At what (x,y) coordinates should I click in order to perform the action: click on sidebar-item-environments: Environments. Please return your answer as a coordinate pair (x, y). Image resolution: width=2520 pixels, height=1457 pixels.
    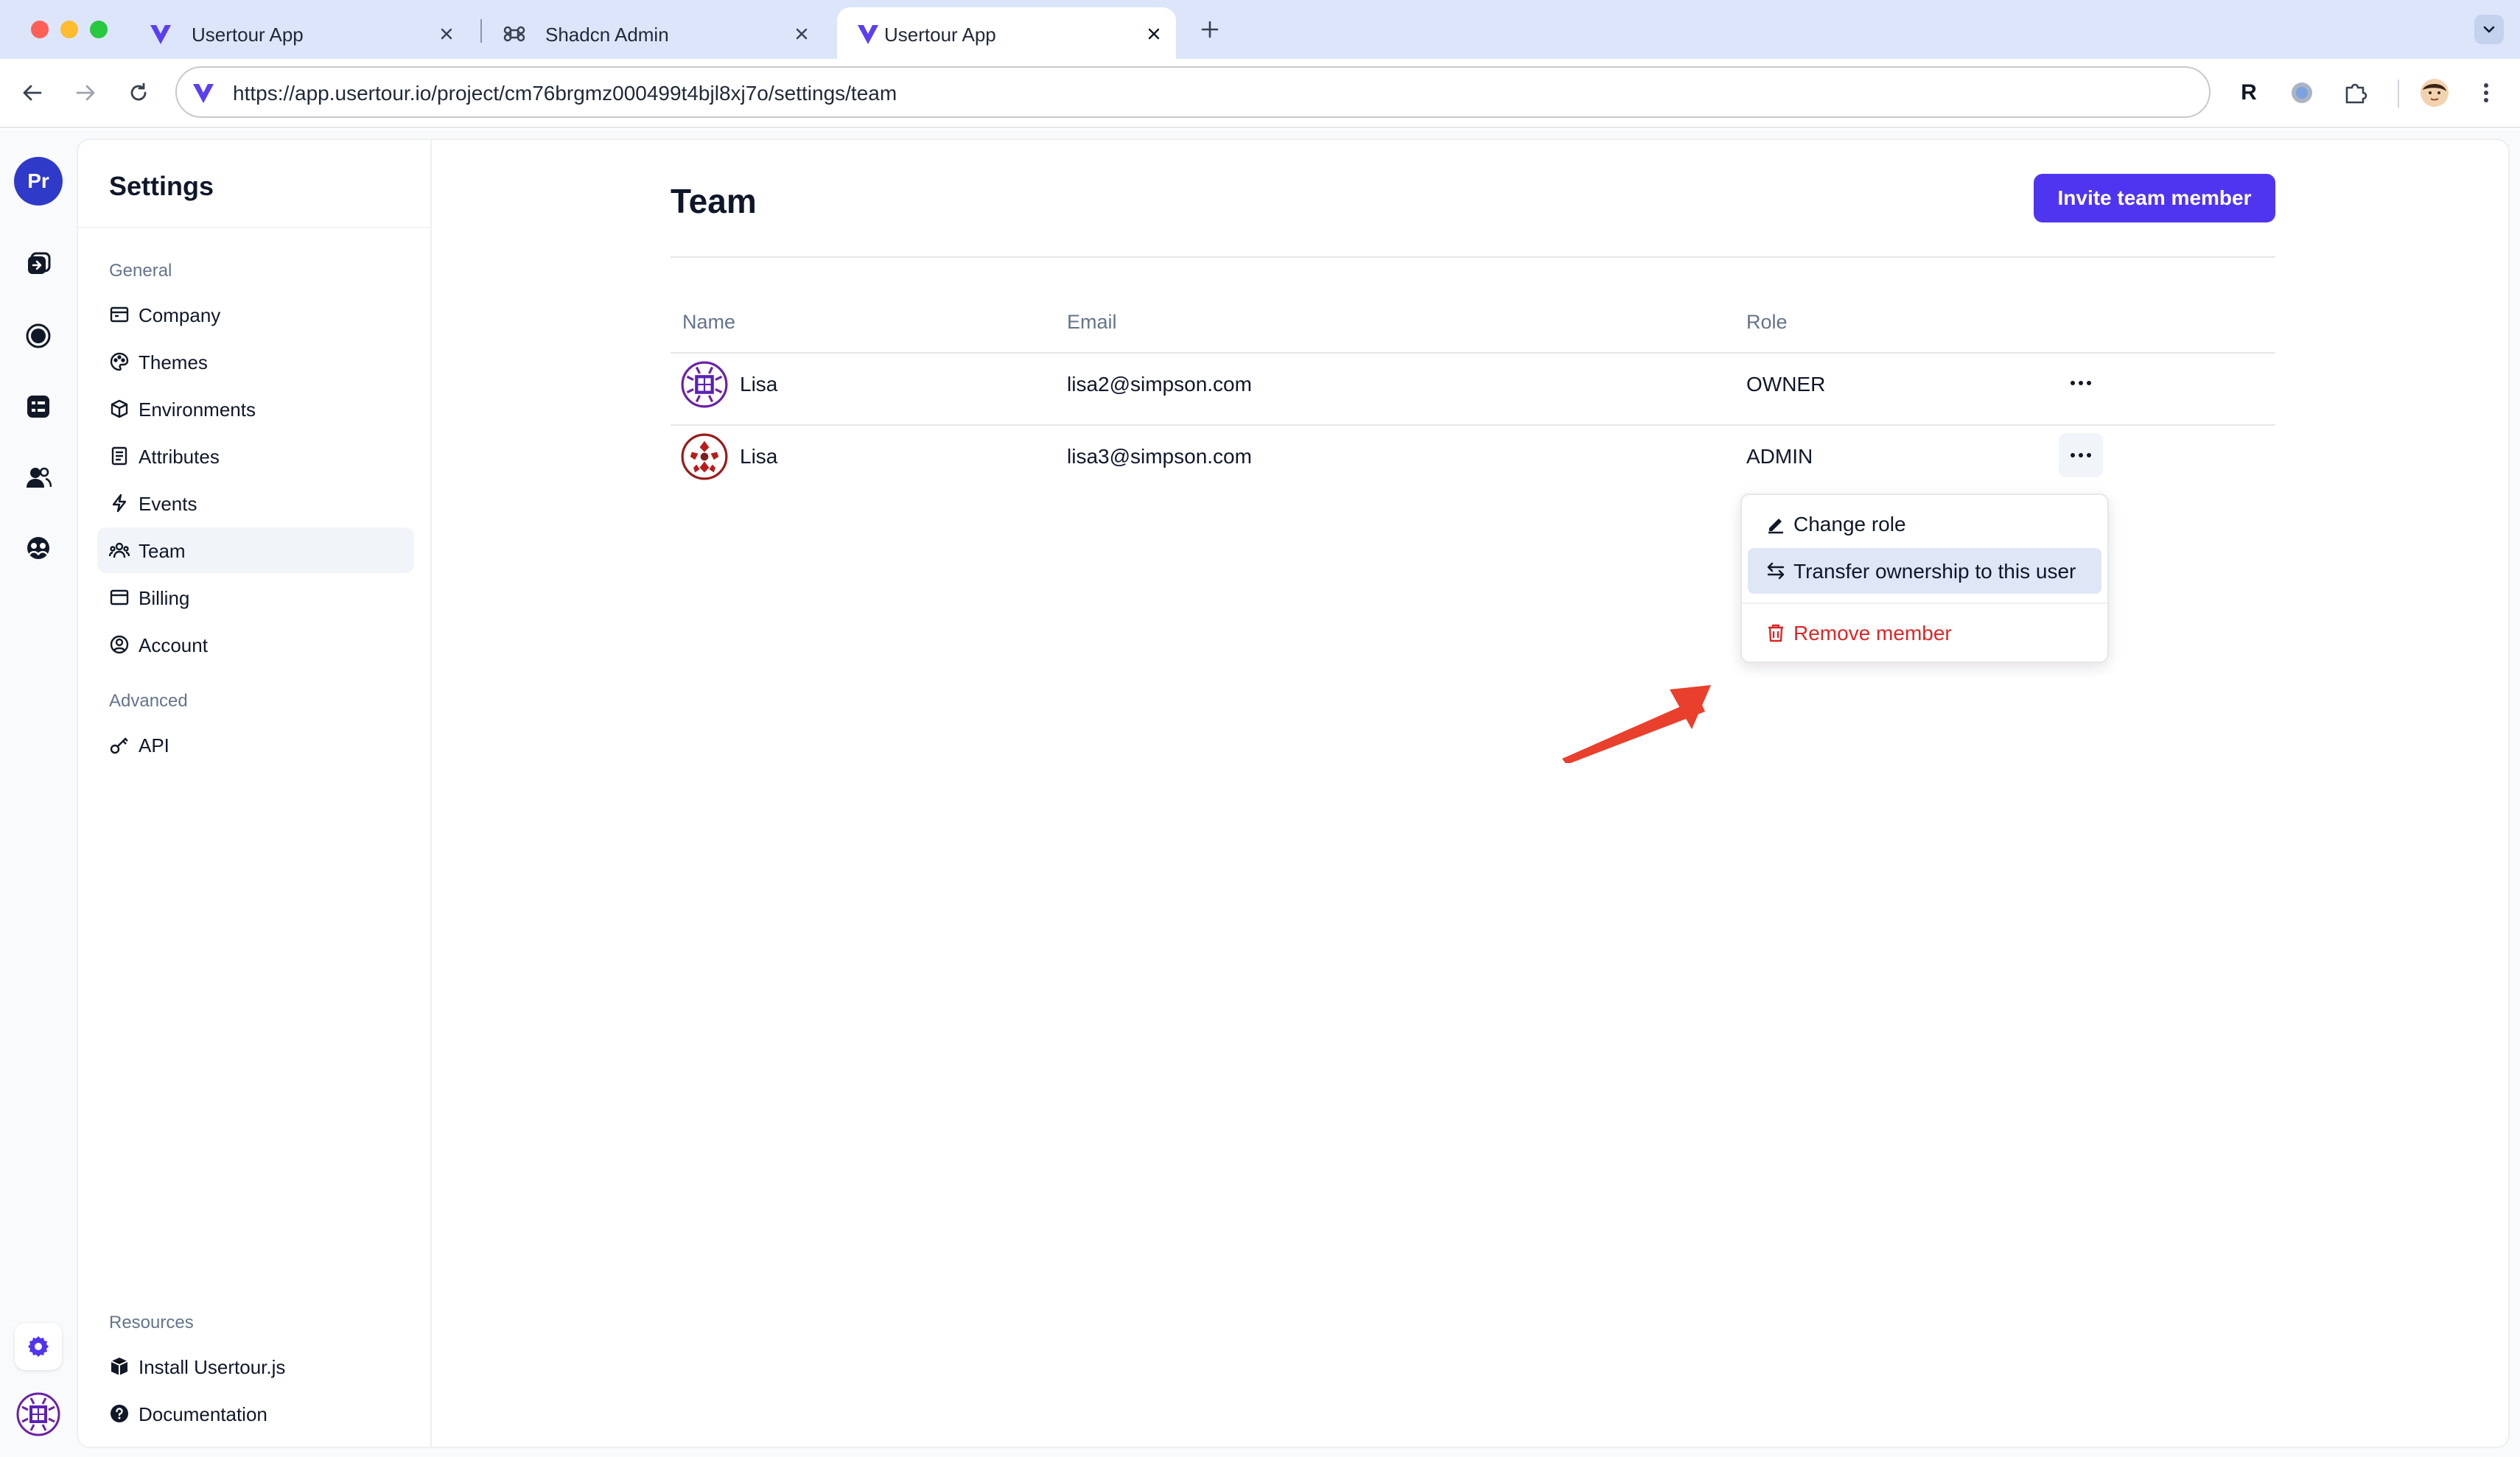
    Looking at the image, I should click on (255, 409).